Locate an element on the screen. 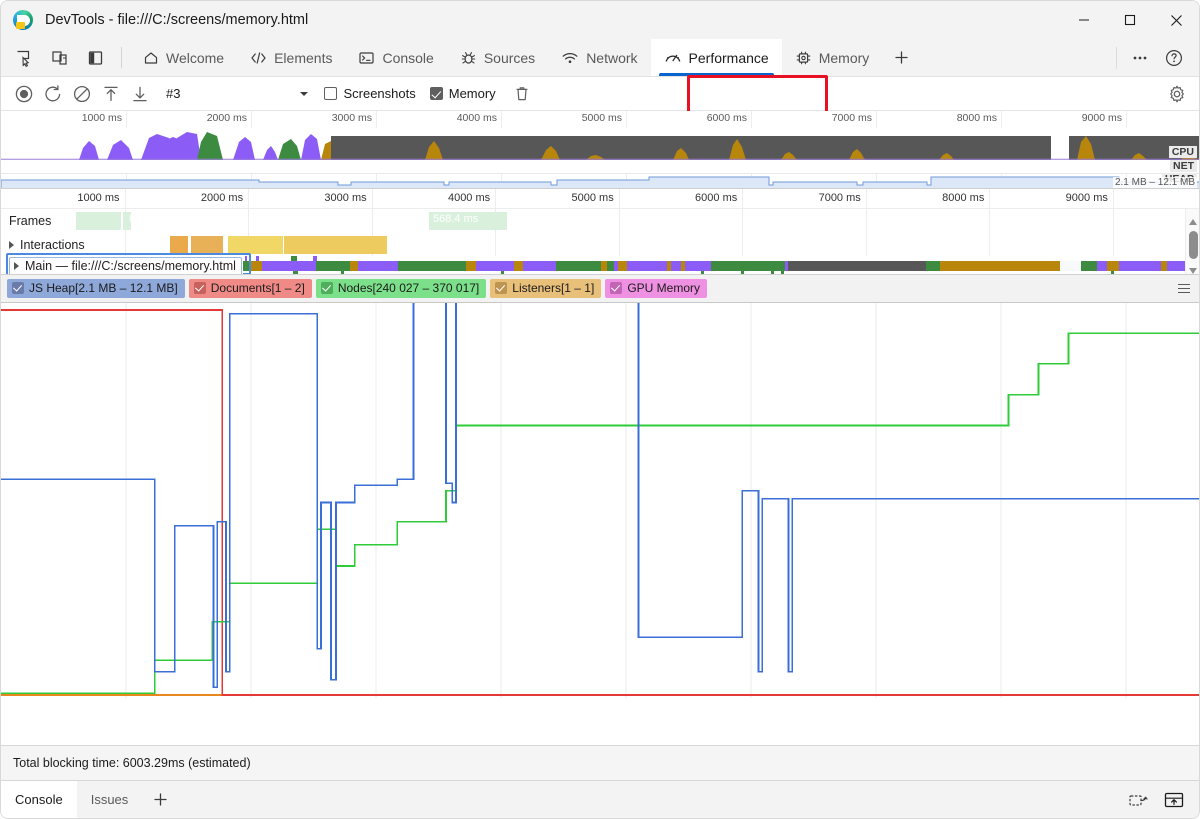 The width and height of the screenshot is (1200, 819). console-icon is located at coordinates (366, 58).